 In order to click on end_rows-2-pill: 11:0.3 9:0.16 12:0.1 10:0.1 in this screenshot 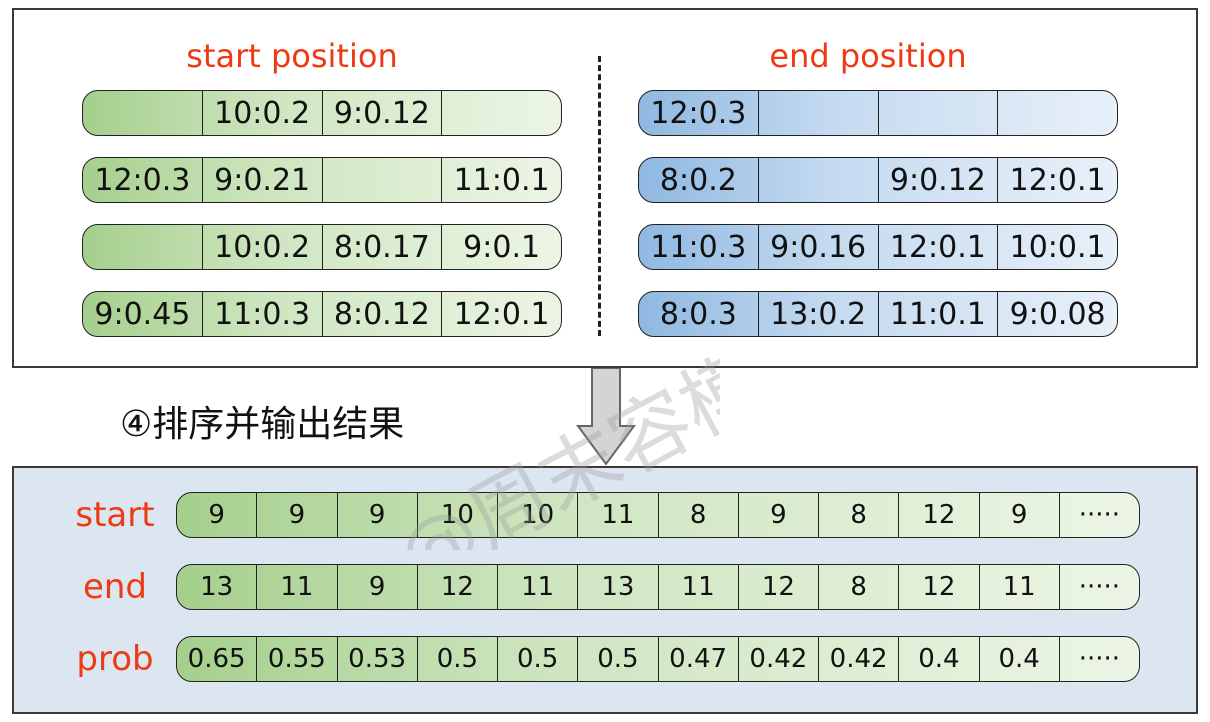, I will do `click(878, 247)`.